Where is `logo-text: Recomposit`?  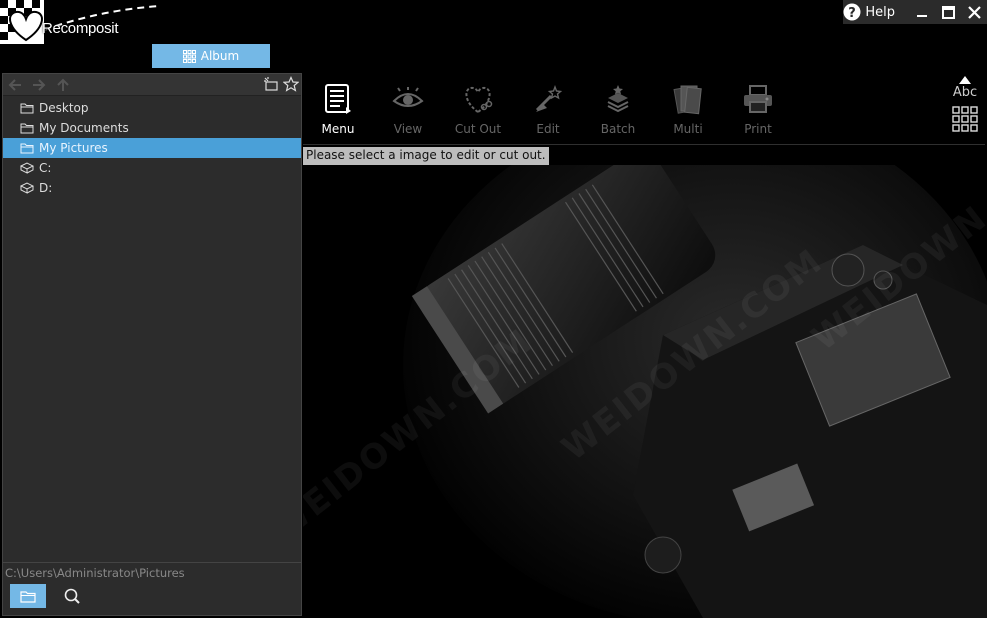
logo-text: Recomposit is located at coordinates (80, 28).